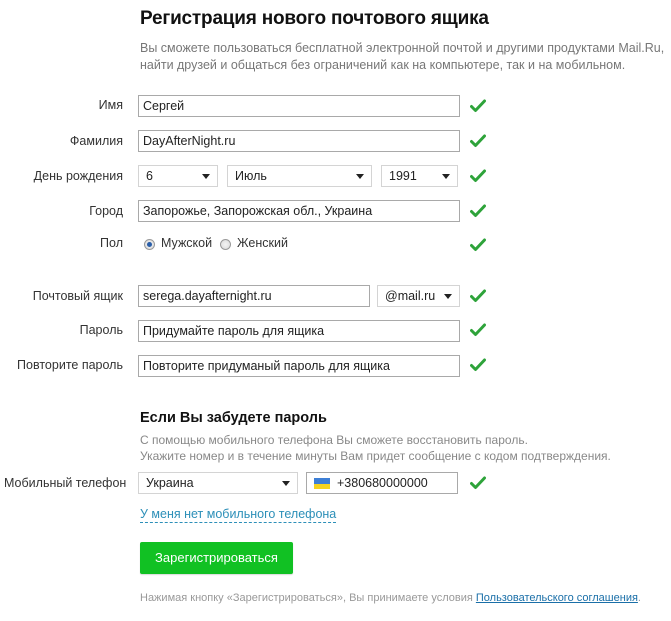 The image size is (671, 621). What do you see at coordinates (186, 243) in the screenshot?
I see `gender-male-label: Мужской` at bounding box center [186, 243].